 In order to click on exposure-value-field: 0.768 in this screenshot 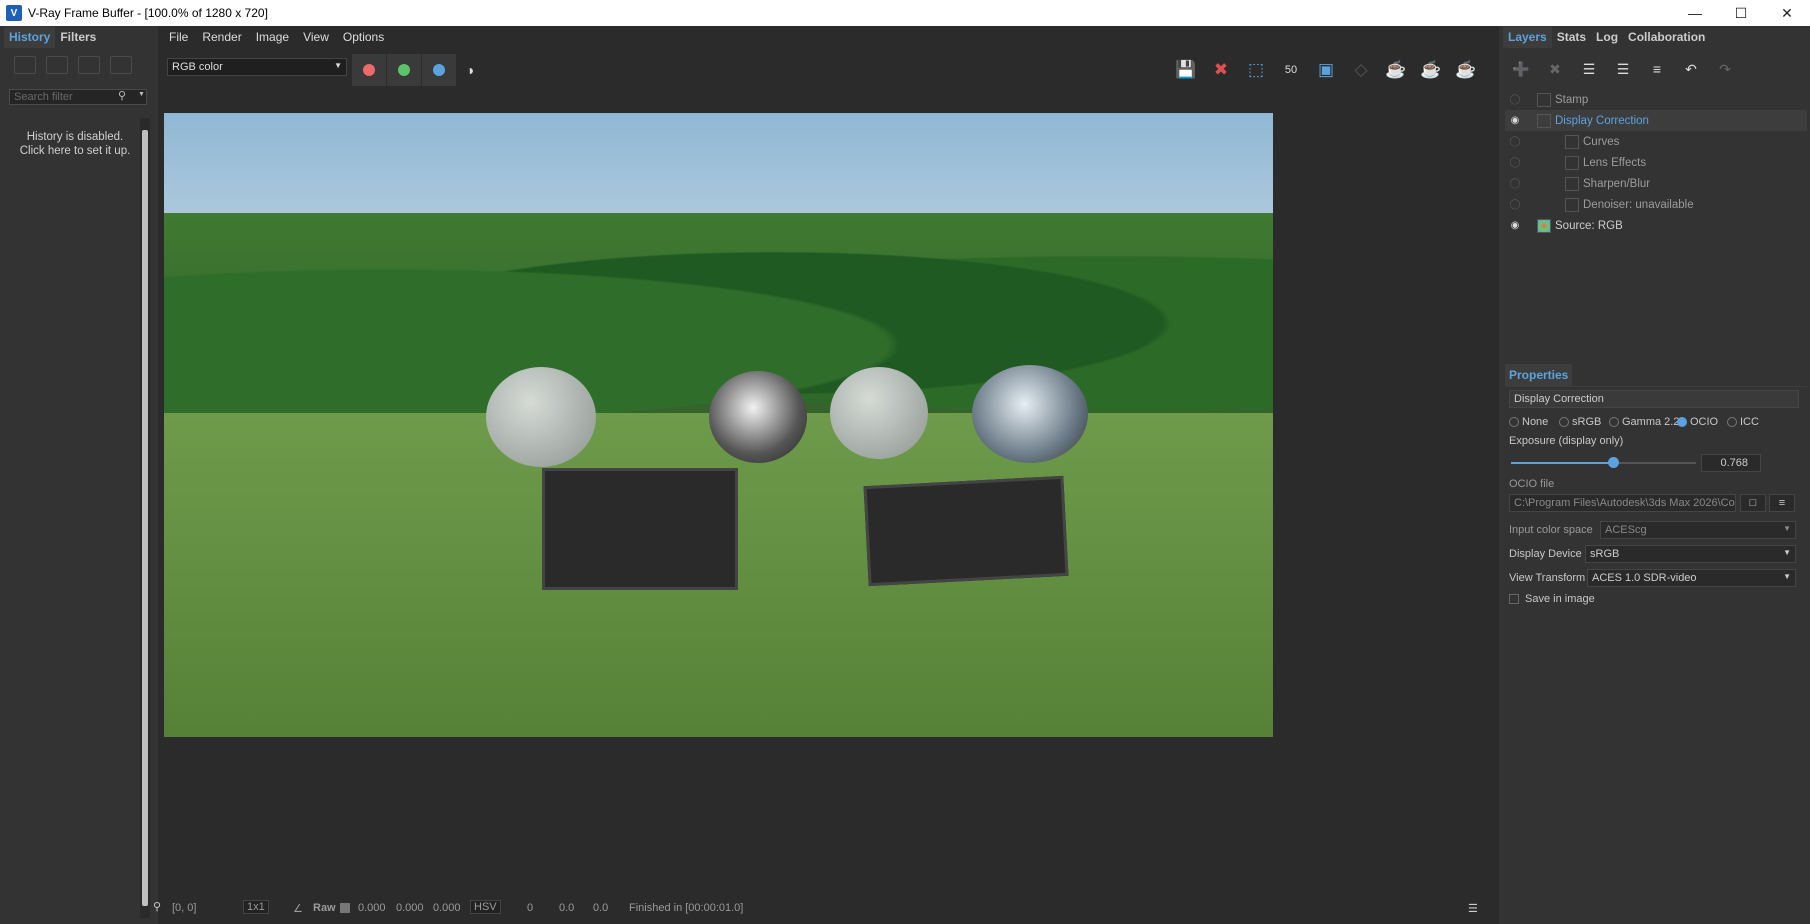, I will do `click(1731, 463)`.